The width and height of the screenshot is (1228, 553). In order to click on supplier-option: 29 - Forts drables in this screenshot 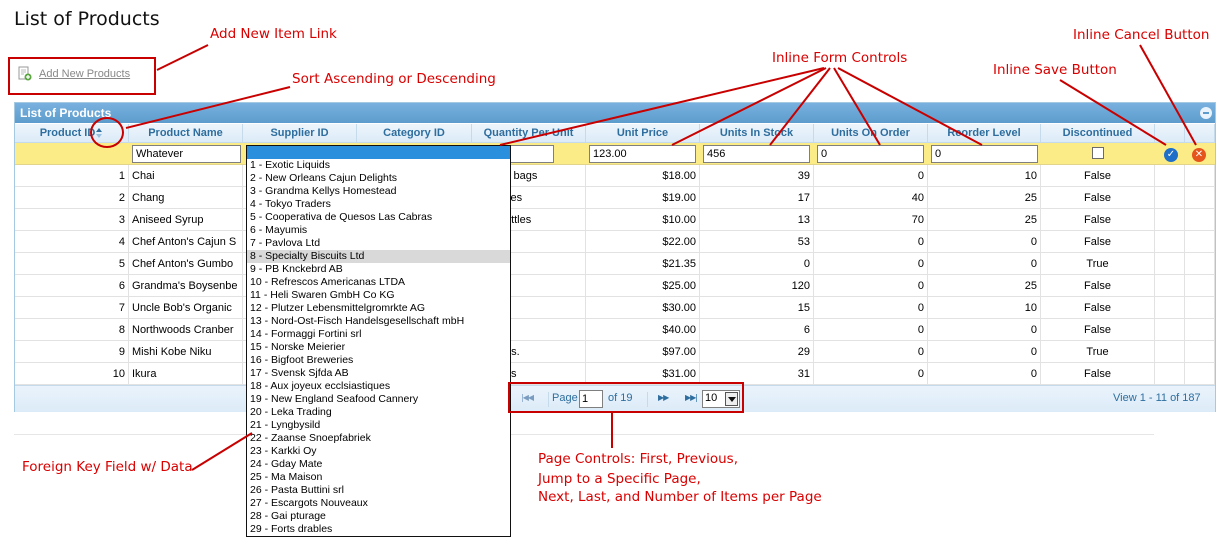, I will do `click(378, 529)`.